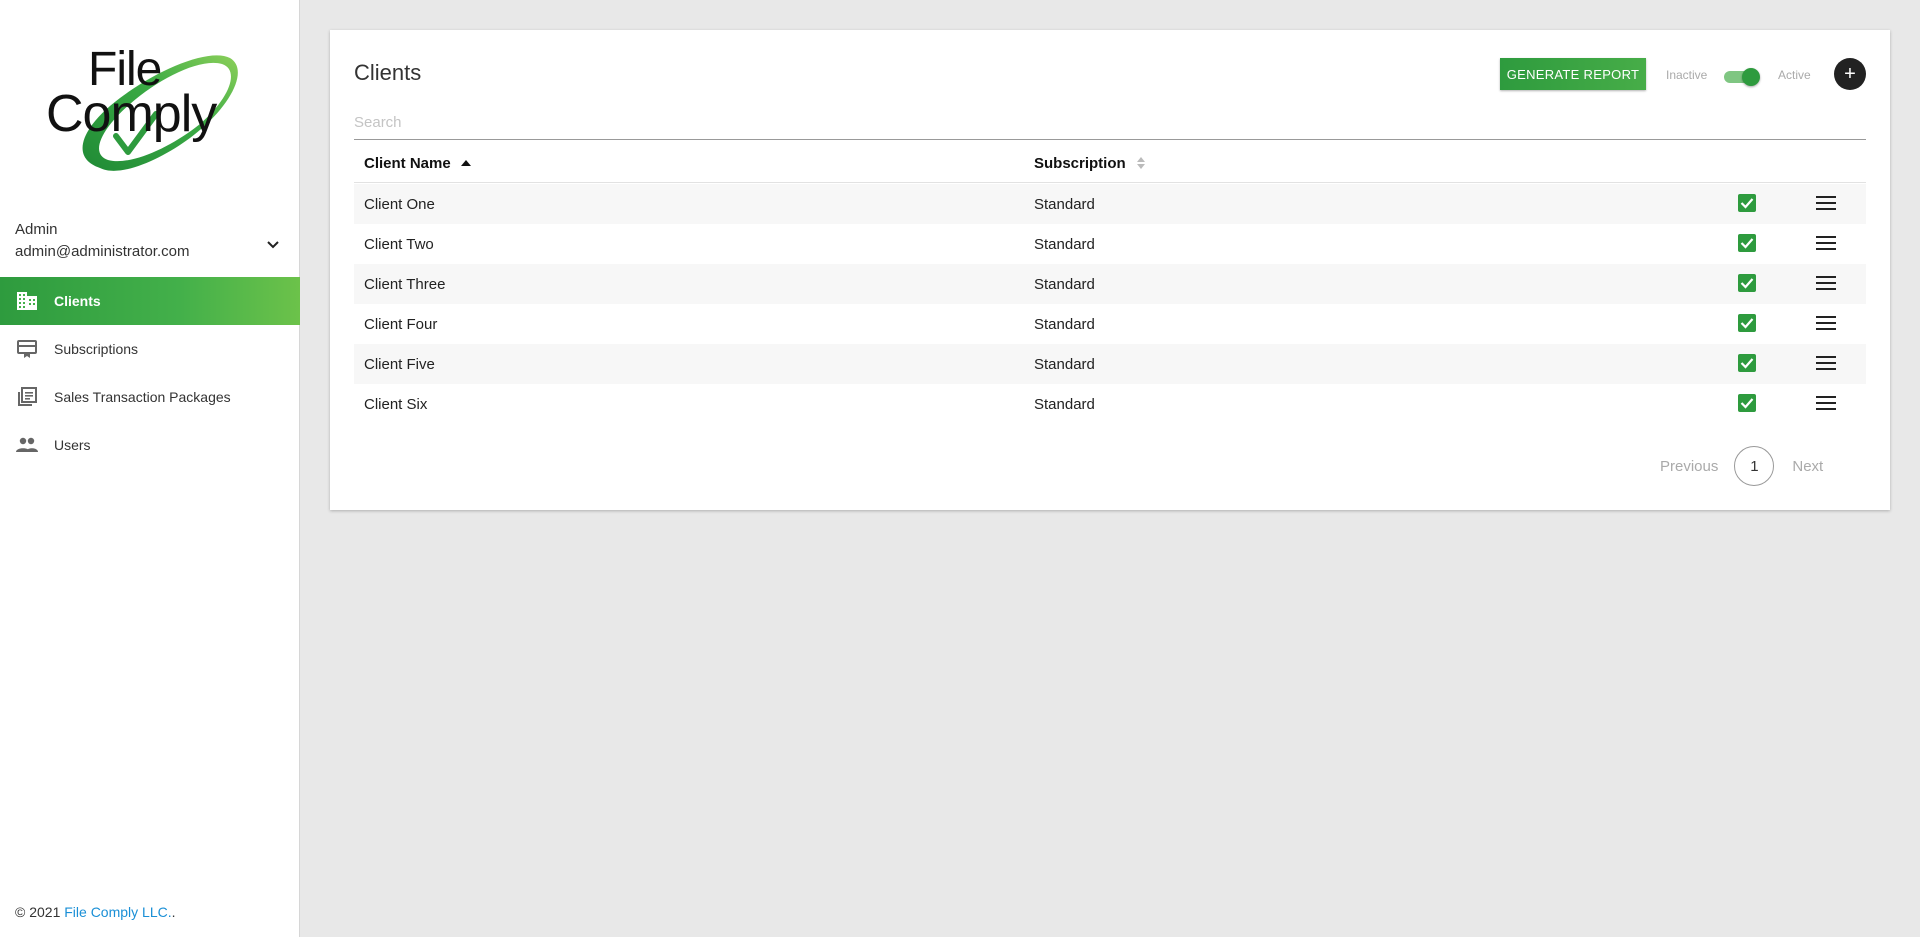 The image size is (1920, 937). I want to click on column-header-client-name: Client Name, so click(417, 163).